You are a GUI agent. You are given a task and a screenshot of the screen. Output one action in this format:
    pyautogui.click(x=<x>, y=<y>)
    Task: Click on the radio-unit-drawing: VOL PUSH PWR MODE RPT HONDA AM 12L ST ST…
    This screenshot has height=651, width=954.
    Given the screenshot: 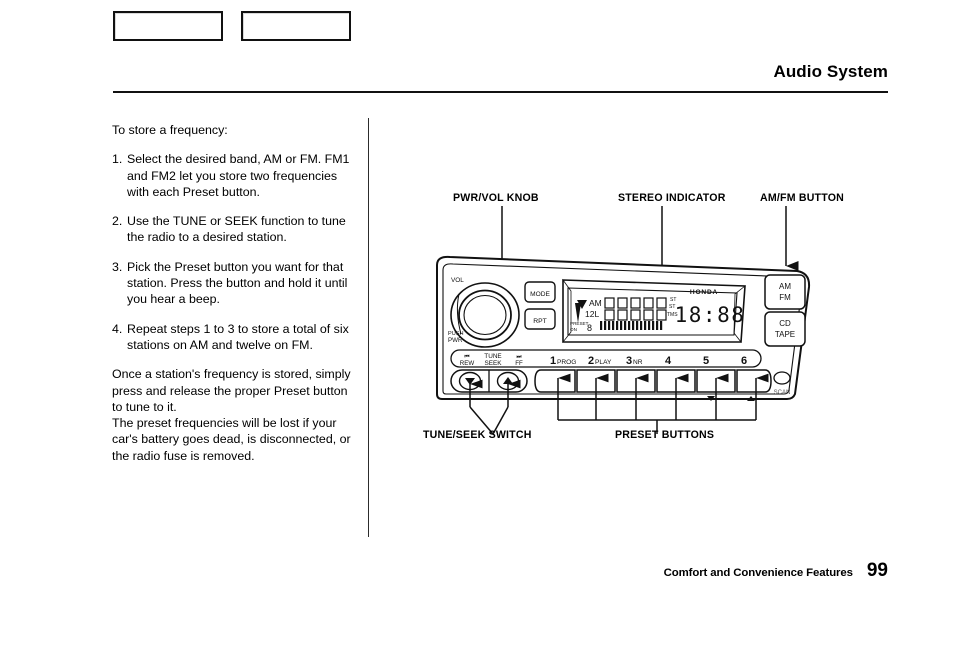 What is the action you would take?
    pyautogui.click(x=623, y=320)
    